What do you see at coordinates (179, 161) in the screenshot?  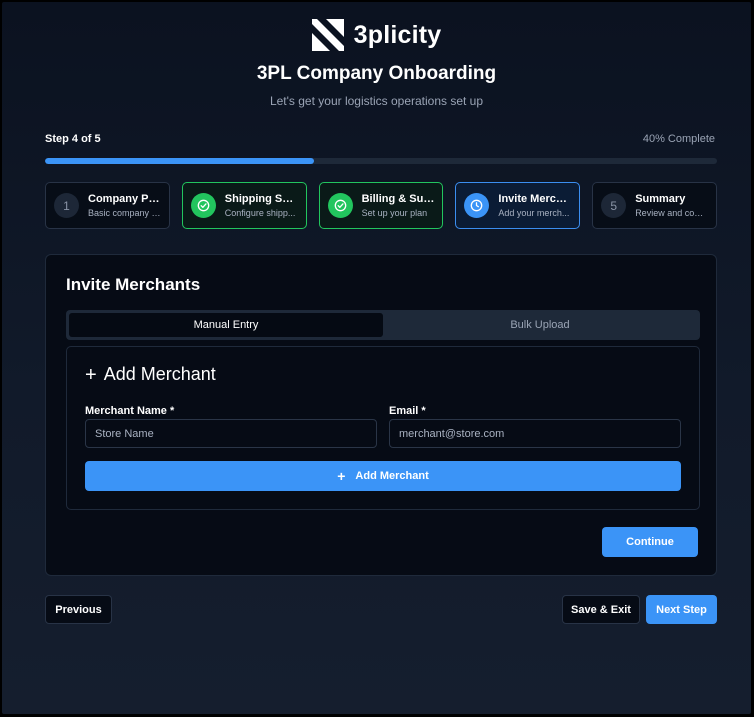 I see `progress-bar-fill` at bounding box center [179, 161].